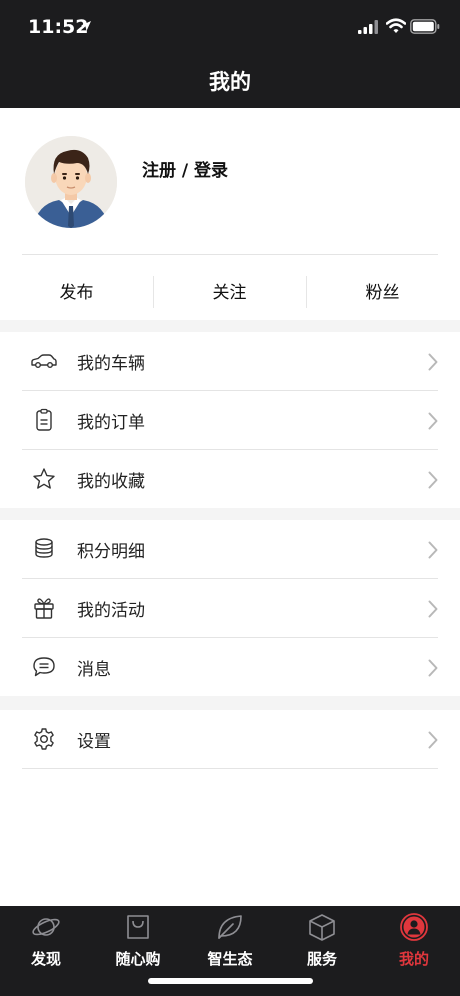  What do you see at coordinates (368, 27) in the screenshot?
I see `cellular-signal-icon` at bounding box center [368, 27].